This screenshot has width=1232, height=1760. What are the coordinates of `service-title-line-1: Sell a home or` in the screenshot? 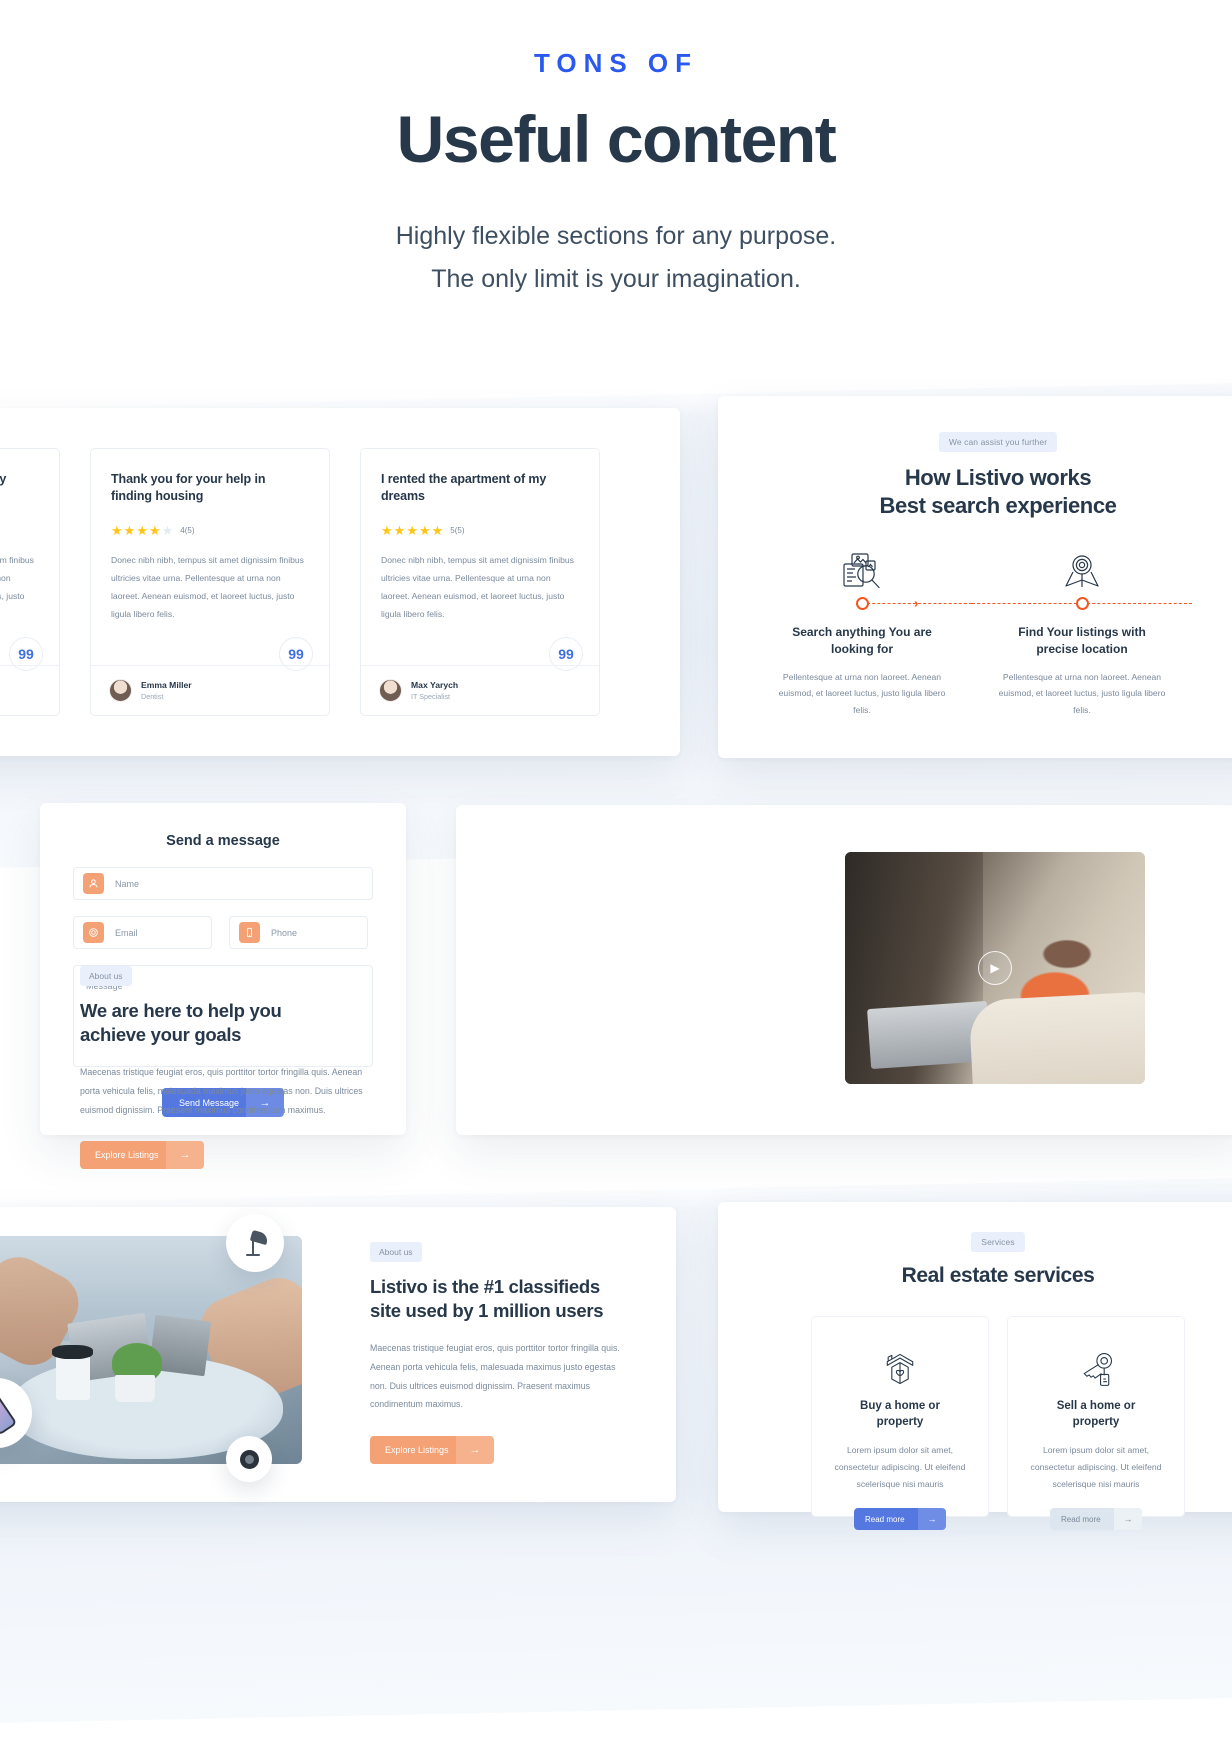 It's located at (1096, 1406).